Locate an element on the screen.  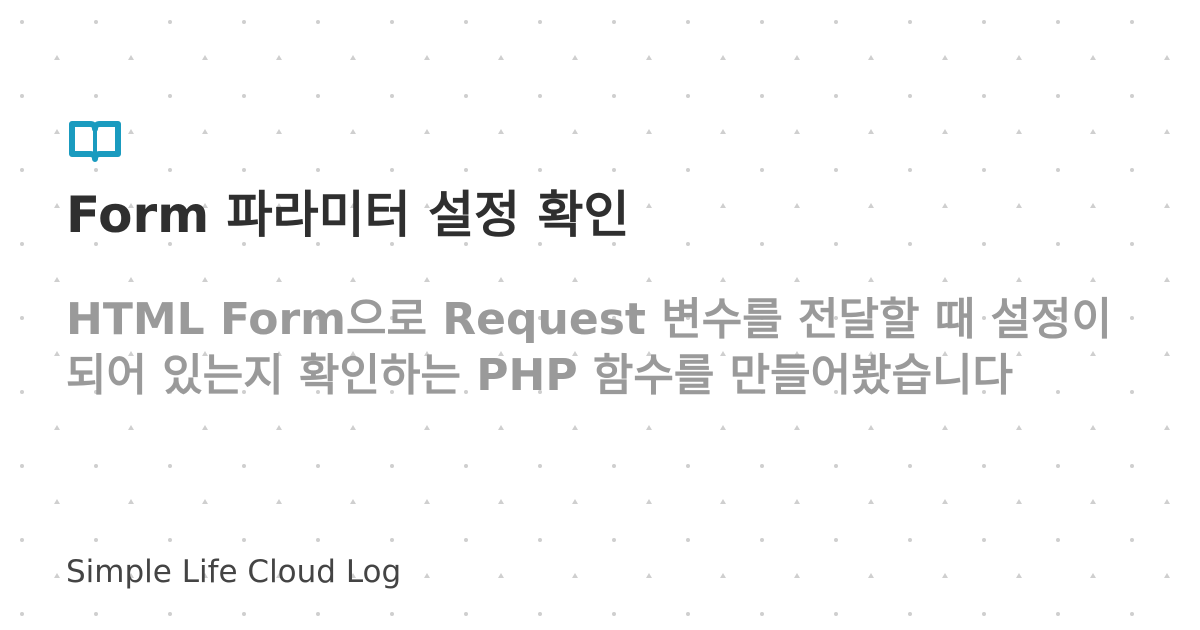
site-name: Simple Life Cloud Log is located at coordinates (234, 572).